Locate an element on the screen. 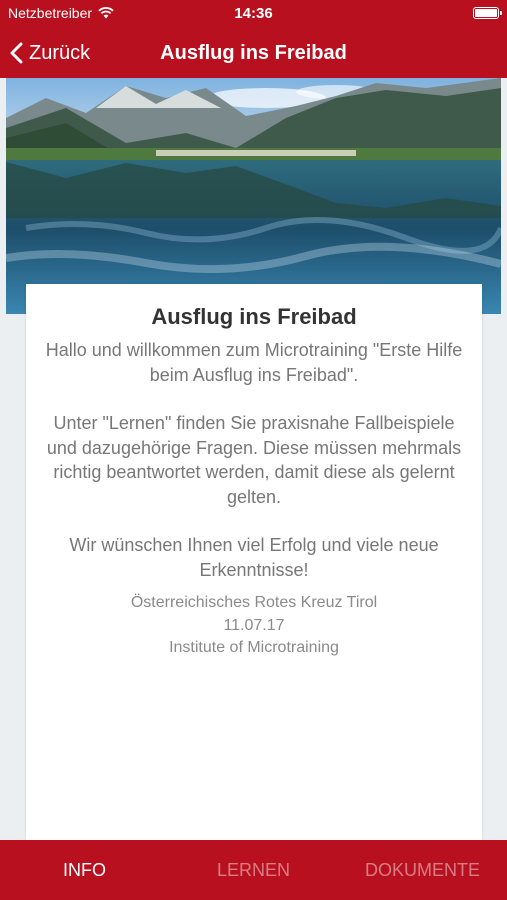 This screenshot has height=900, width=507. signature-date: 11.07.17 is located at coordinates (254, 625).